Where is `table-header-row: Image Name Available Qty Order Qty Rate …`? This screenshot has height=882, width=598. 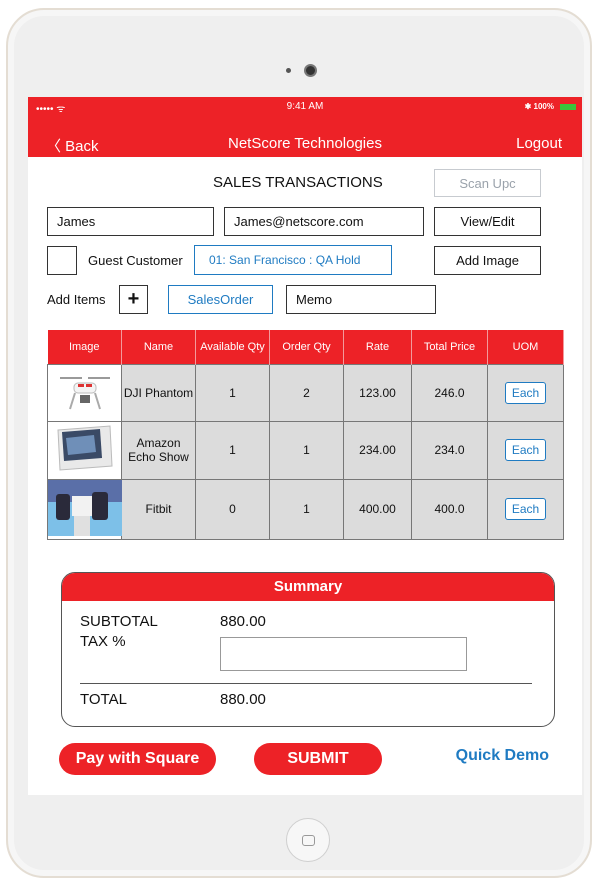 table-header-row: Image Name Available Qty Order Qty Rate … is located at coordinates (305, 347).